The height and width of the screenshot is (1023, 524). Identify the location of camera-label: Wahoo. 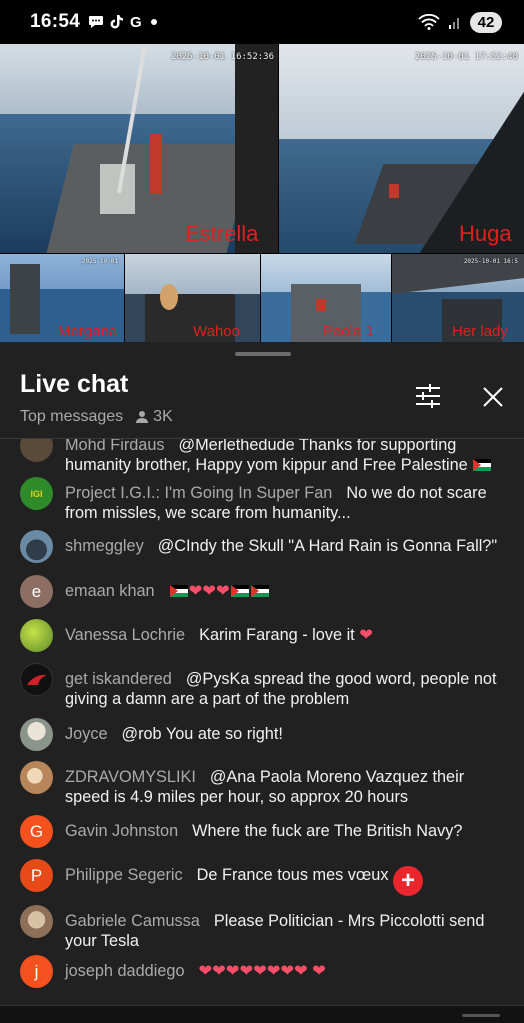
(216, 331).